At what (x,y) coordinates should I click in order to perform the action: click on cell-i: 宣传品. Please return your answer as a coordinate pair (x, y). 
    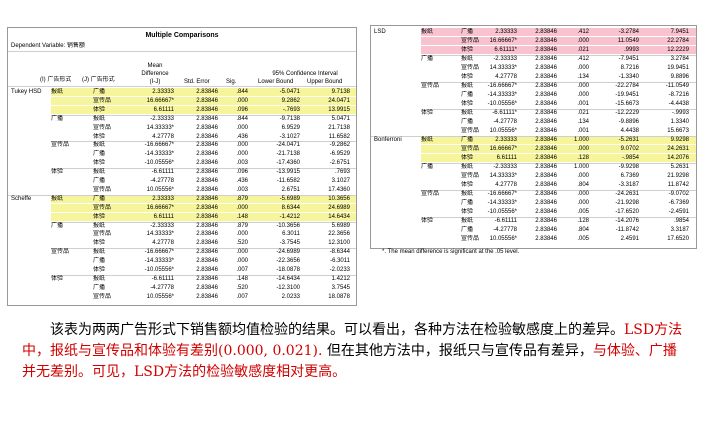
    Looking at the image, I should click on (430, 86).